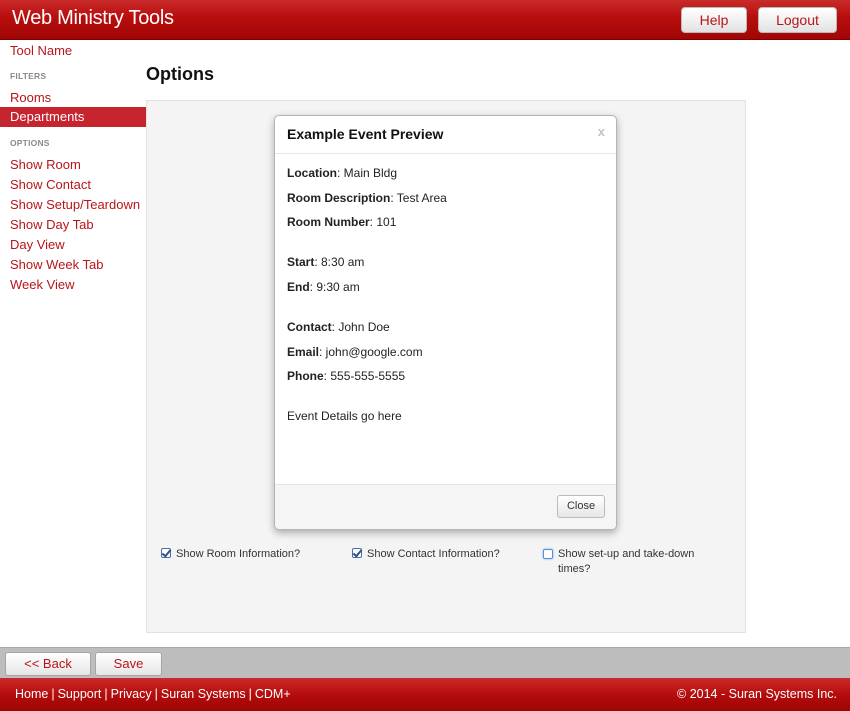 Image resolution: width=850 pixels, height=711 pixels. I want to click on footer-link-privacy: Privacy, so click(131, 694).